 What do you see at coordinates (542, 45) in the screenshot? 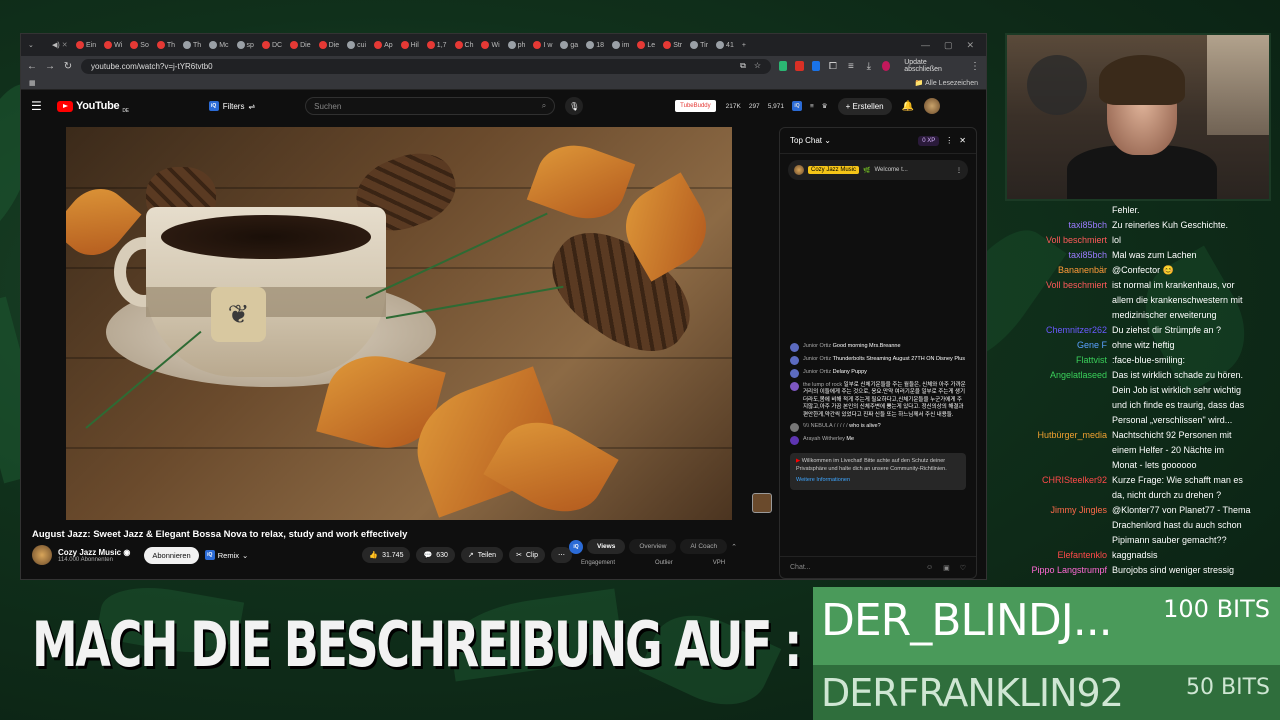
I see `tab-item: I w` at bounding box center [542, 45].